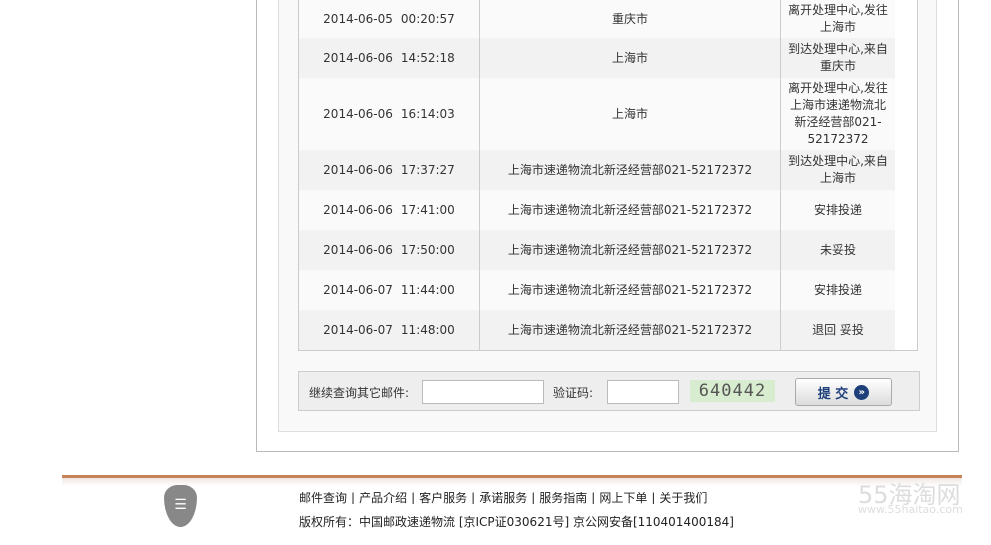 The height and width of the screenshot is (545, 991). I want to click on footer-links: 邮件查询 | 产品介绍 | 客户服务 | 承诺服务 | 服务指南 | 网上下单 | 关于我们, so click(505, 498).